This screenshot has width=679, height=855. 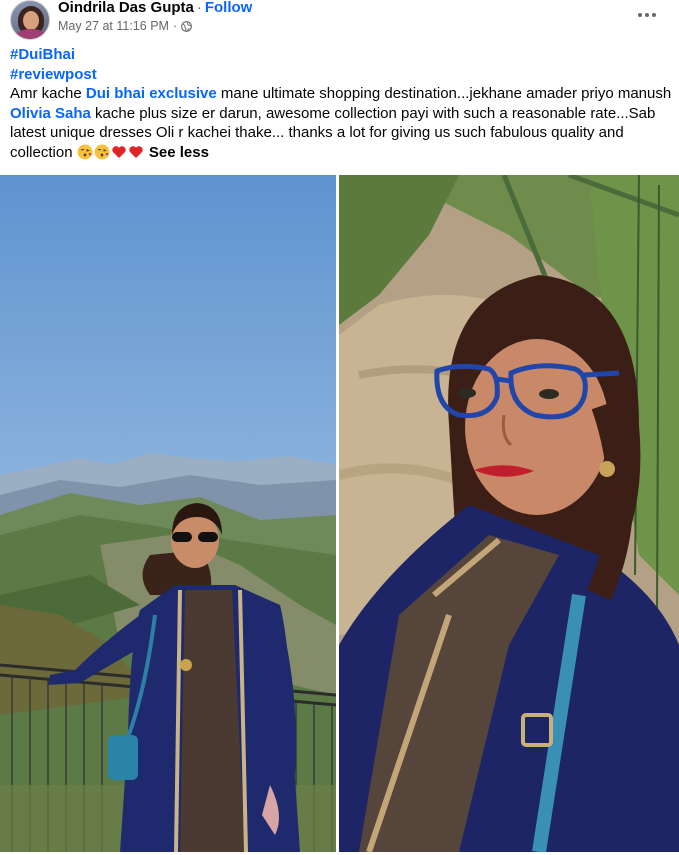 I want to click on hashtag-duibhai: #DuiBhai, so click(x=42, y=54).